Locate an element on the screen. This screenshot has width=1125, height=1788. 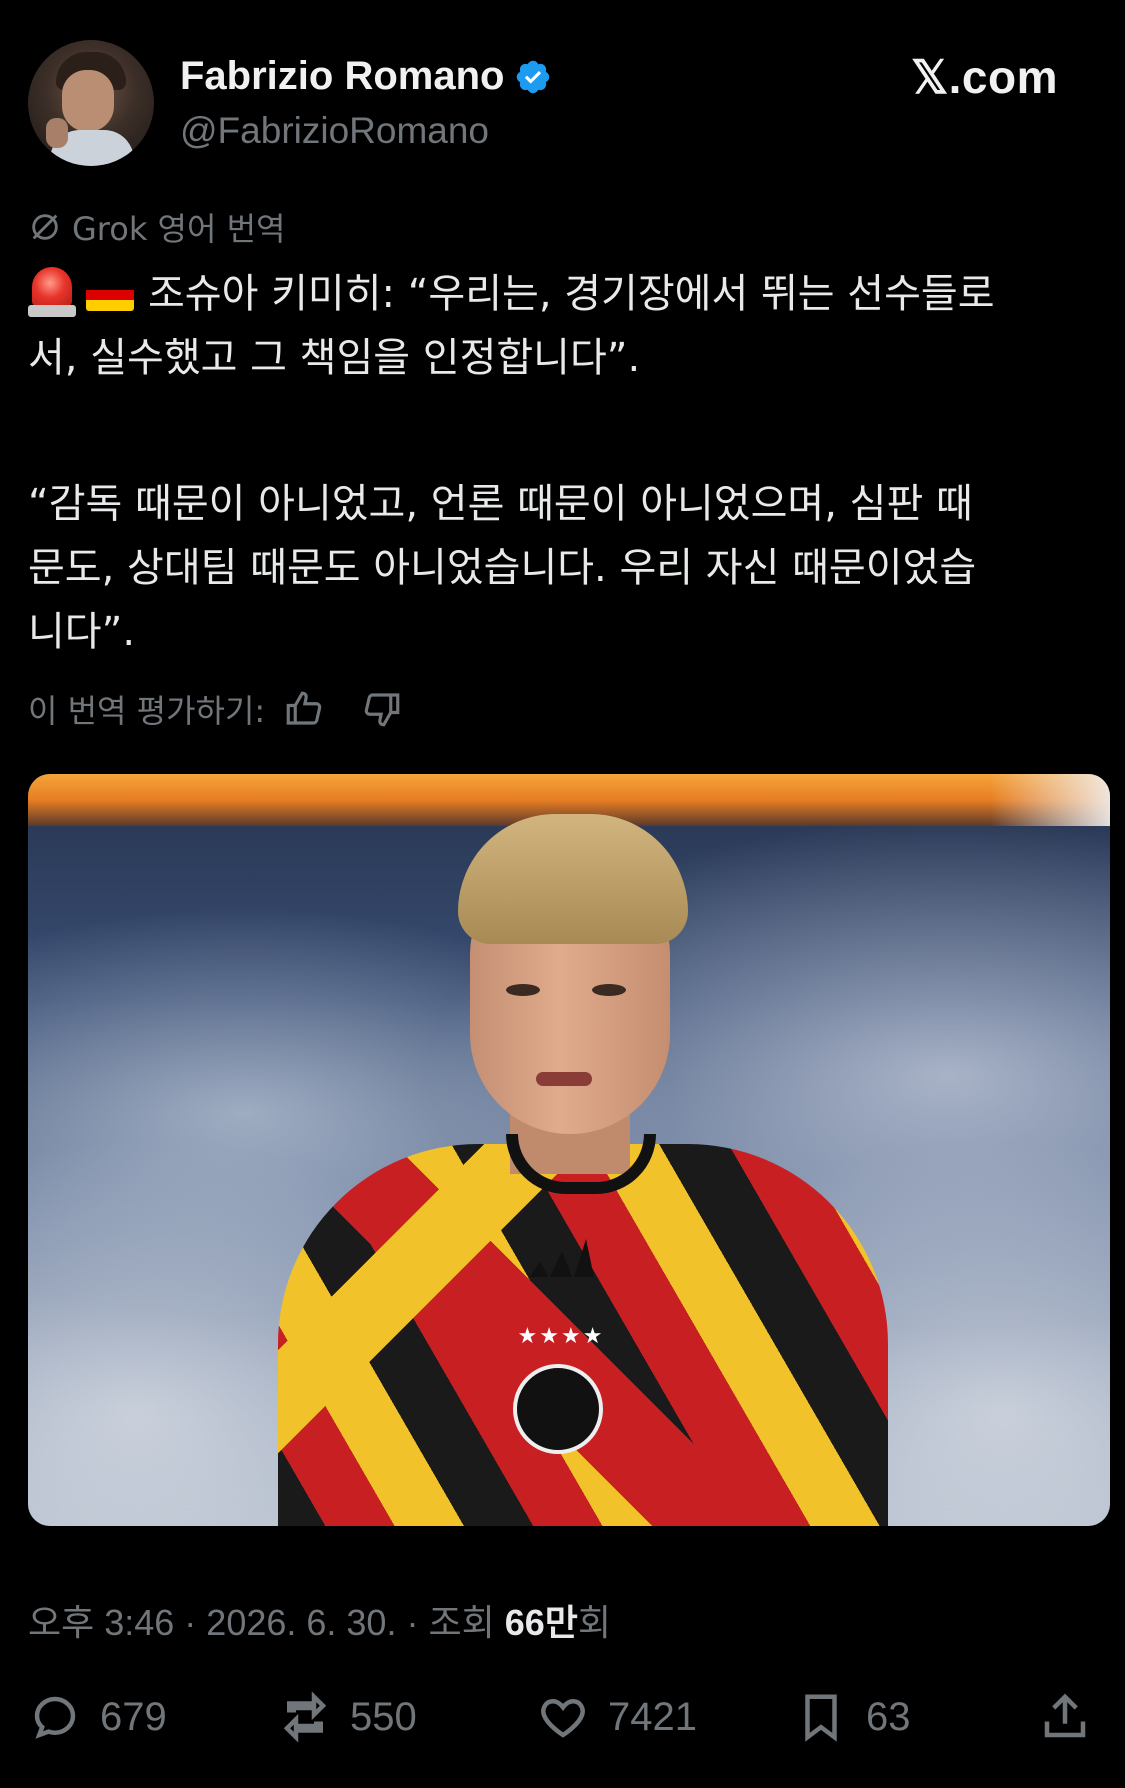
post-para2-line-1: “감독 때문이 아니었고, 언론 때문이 아니었으며, 심판 때 is located at coordinates (500, 504).